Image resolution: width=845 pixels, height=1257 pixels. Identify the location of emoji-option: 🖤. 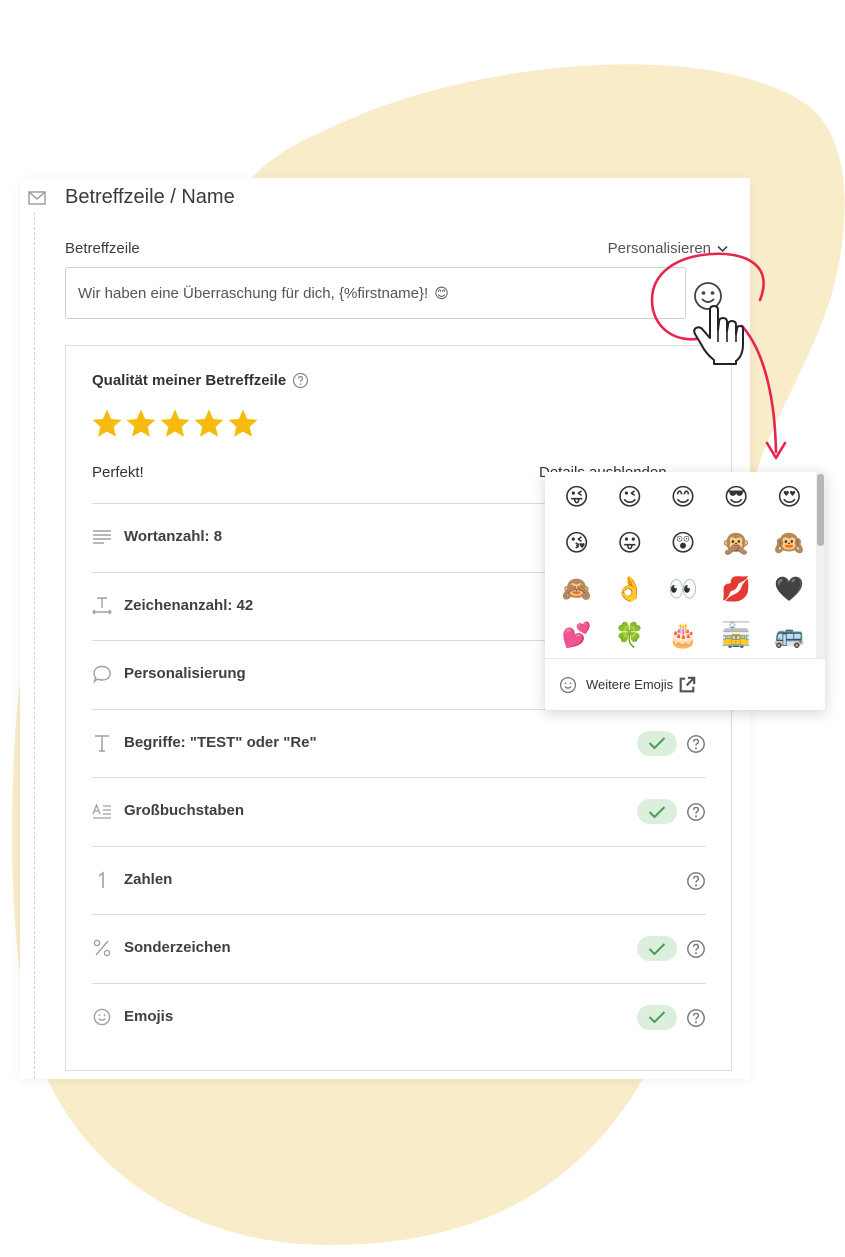
(789, 595).